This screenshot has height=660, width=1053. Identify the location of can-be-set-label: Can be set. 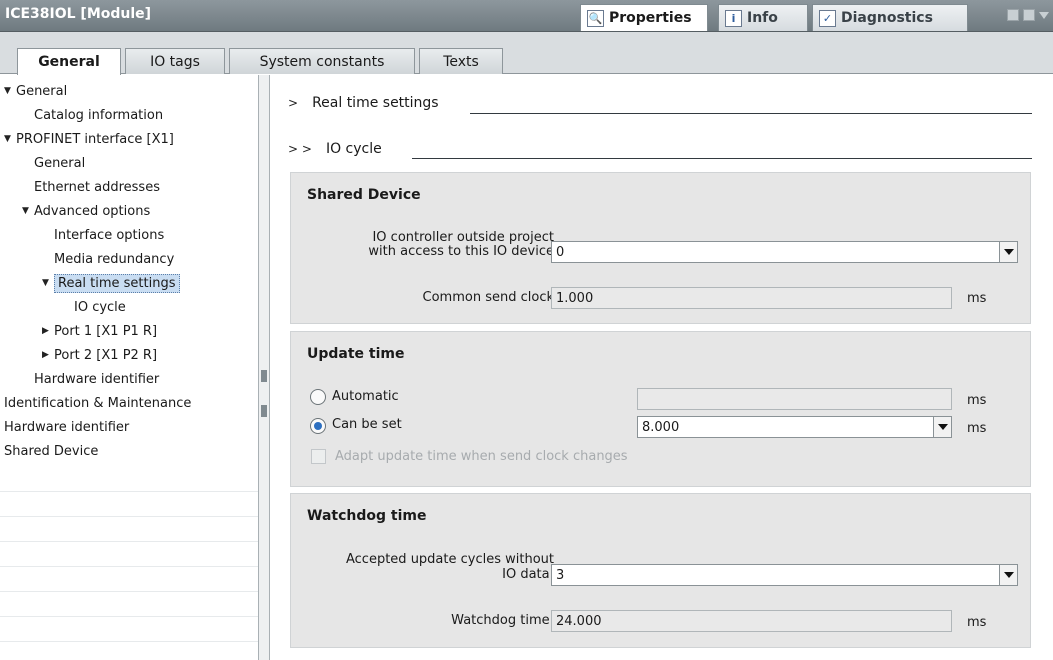
(367, 424).